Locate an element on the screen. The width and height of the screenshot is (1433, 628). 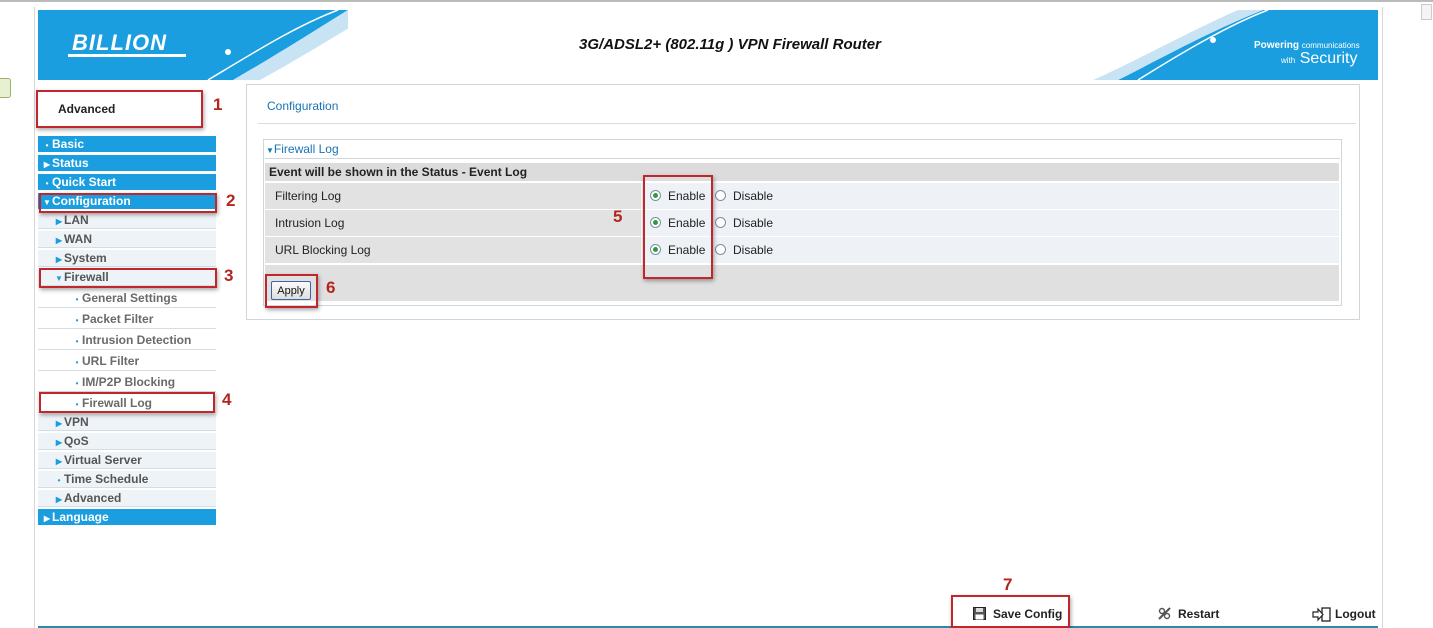
sidebar-item-label: System is located at coordinates (85, 258).